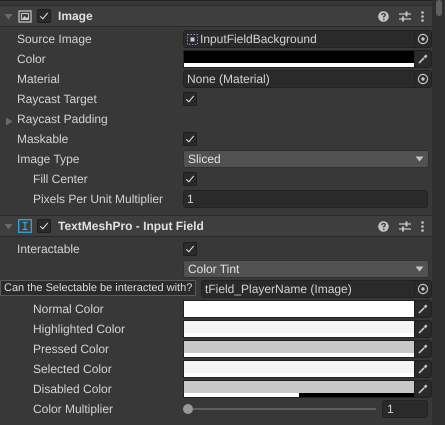 This screenshot has width=445, height=425. I want to click on component-title: Image, so click(75, 16).